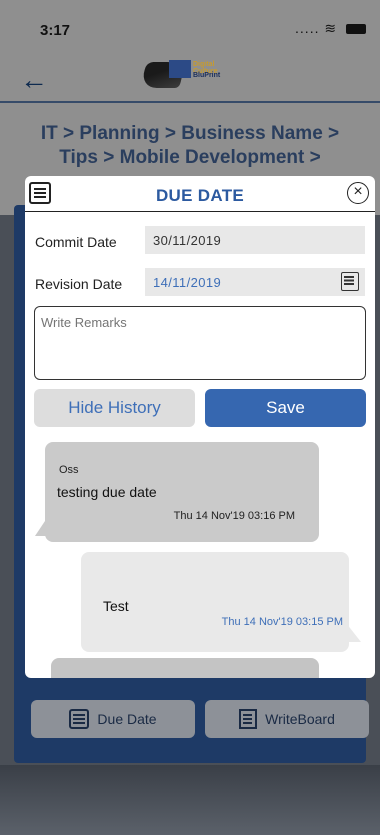 This screenshot has width=380, height=835. Describe the element at coordinates (190, 102) in the screenshot. I see `nav-divider` at that location.